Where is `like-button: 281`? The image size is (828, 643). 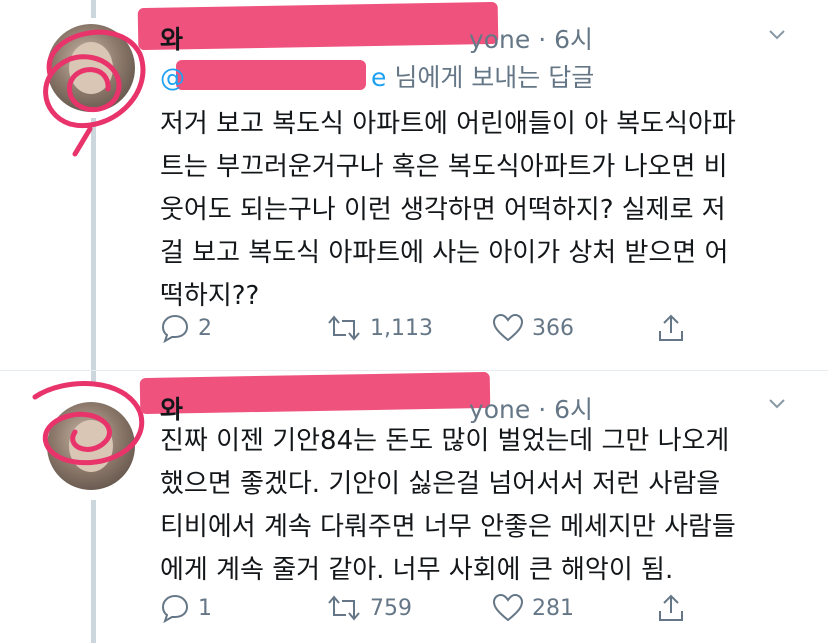
like-button: 281 is located at coordinates (533, 608).